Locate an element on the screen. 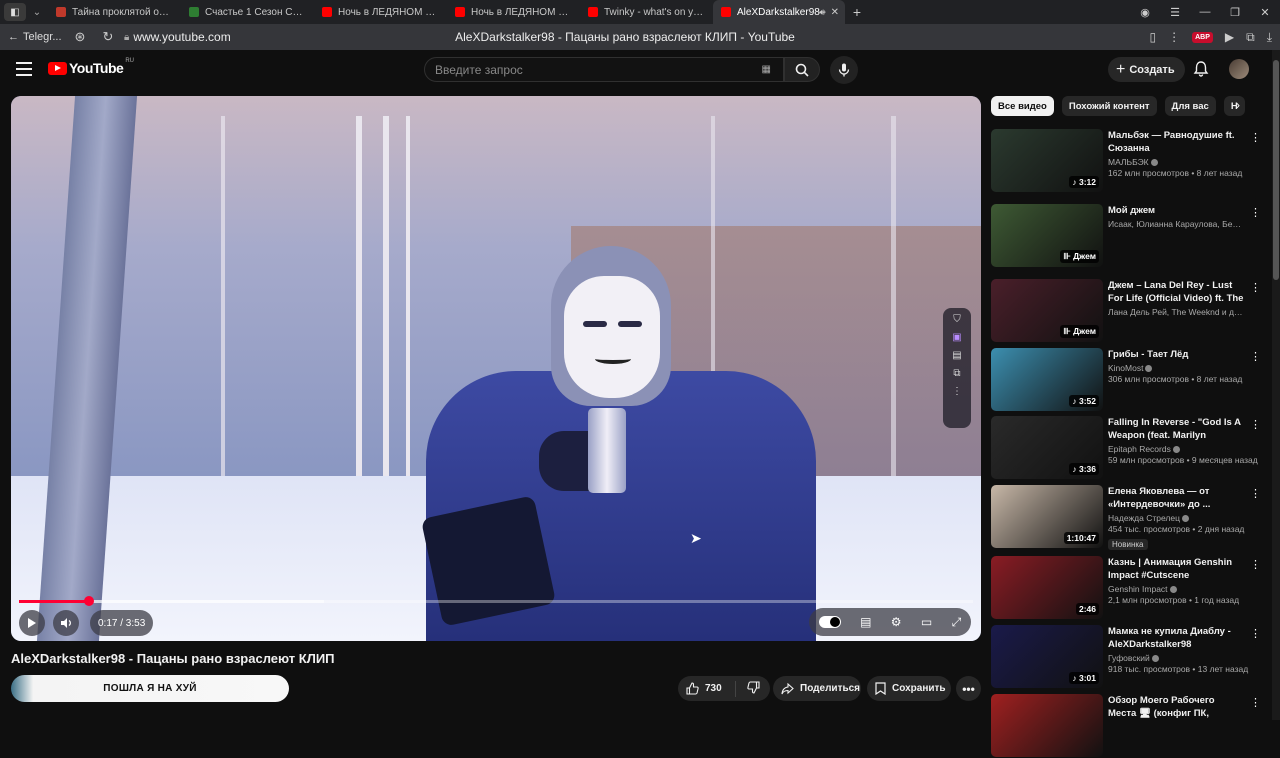 This screenshot has width=1280, height=758. tab-list-icon: ☰ is located at coordinates (1175, 12).